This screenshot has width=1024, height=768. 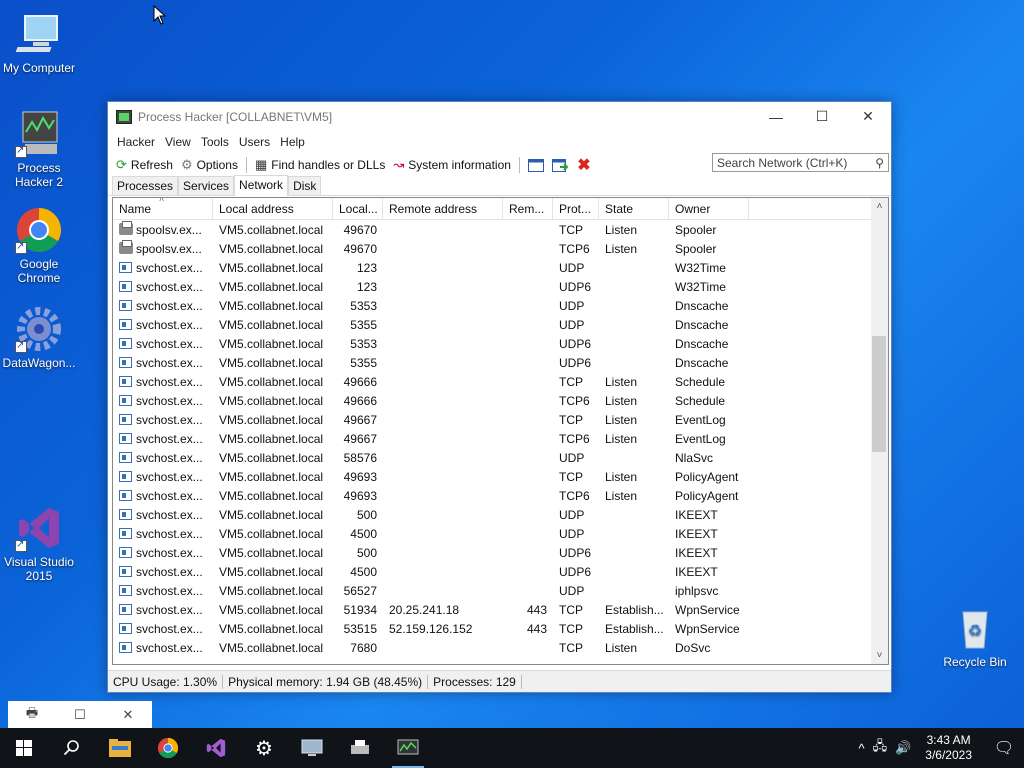 What do you see at coordinates (120, 748) in the screenshot?
I see `taskbar-file-explorer` at bounding box center [120, 748].